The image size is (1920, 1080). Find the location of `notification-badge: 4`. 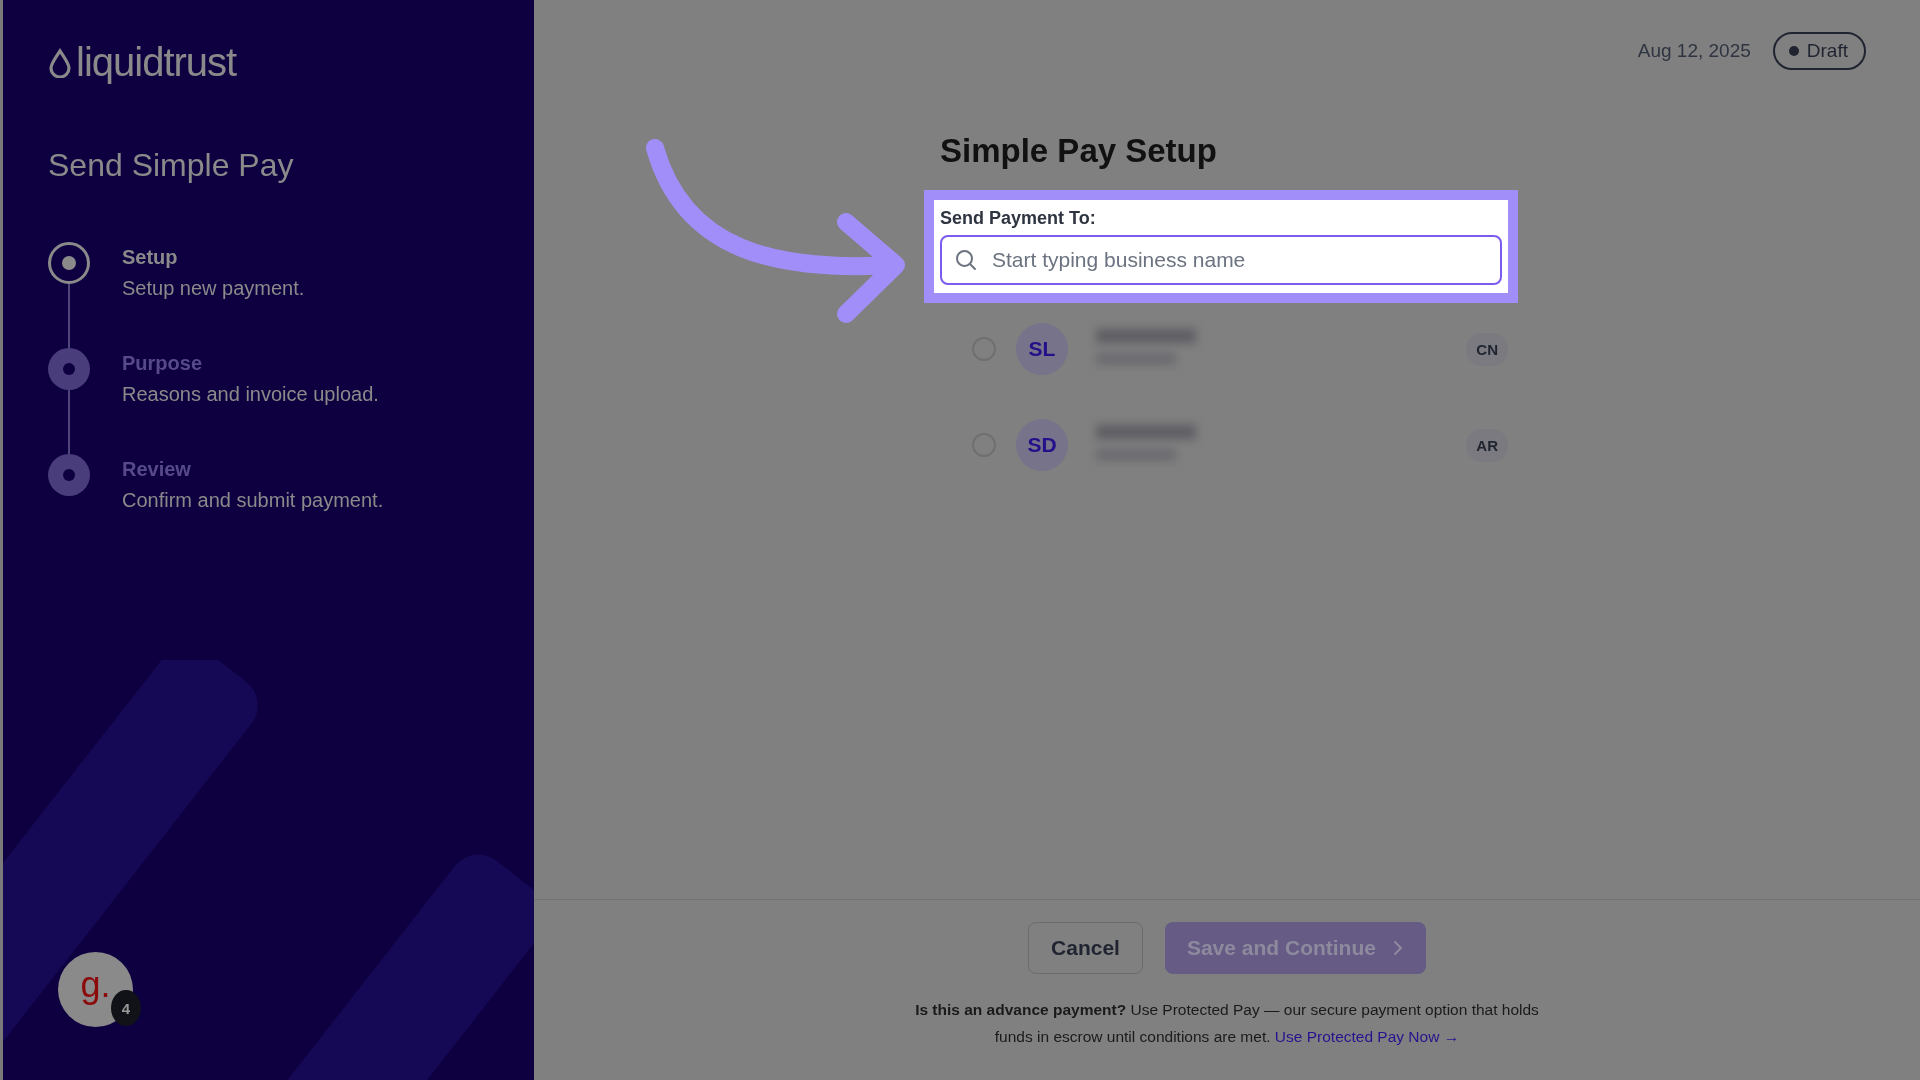

notification-badge: 4 is located at coordinates (126, 1008).